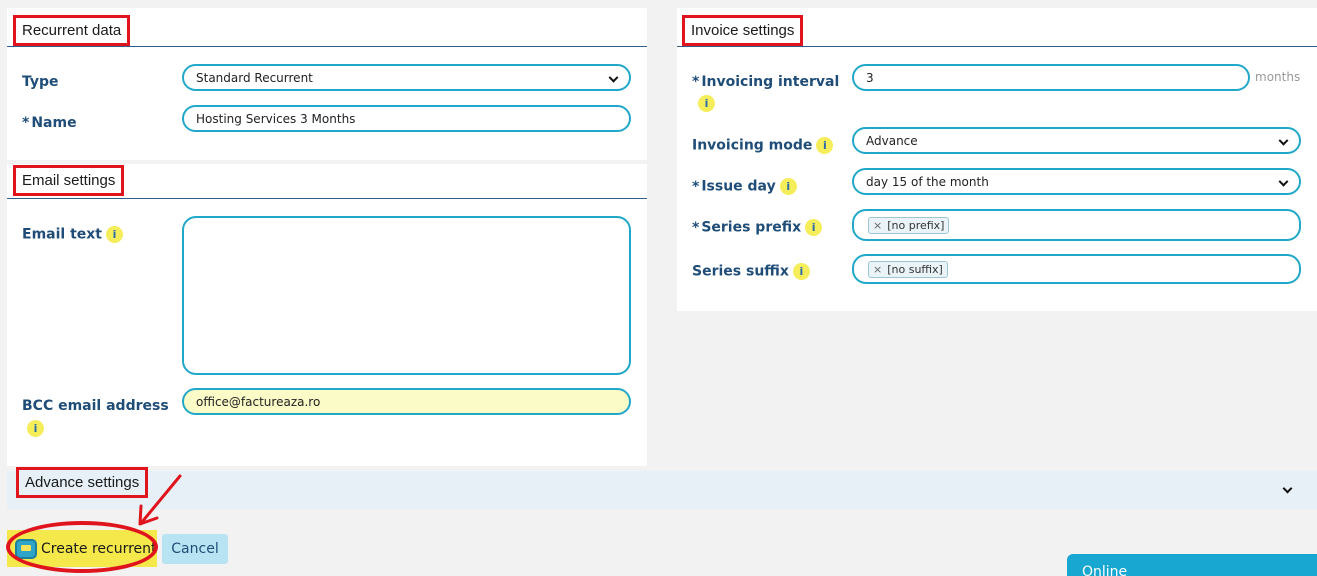 The height and width of the screenshot is (576, 1317). What do you see at coordinates (752, 145) in the screenshot?
I see `invoicing-mode-label-text: Invoicing mode` at bounding box center [752, 145].